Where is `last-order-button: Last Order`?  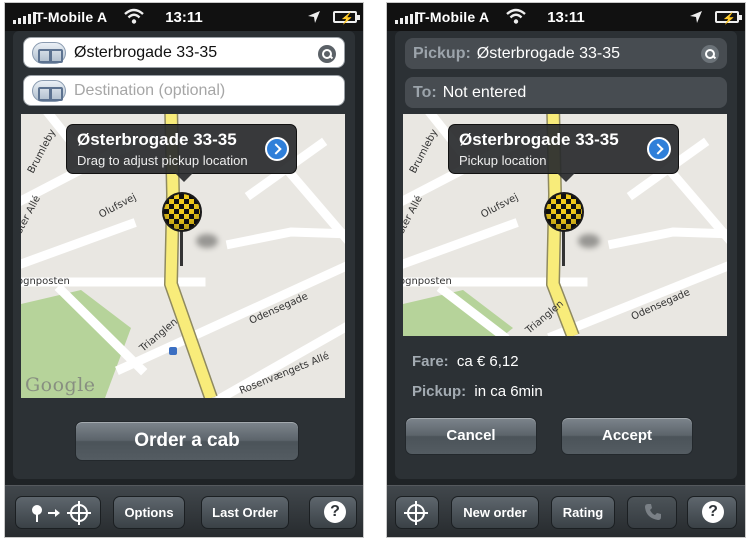
last-order-button: Last Order is located at coordinates (245, 512).